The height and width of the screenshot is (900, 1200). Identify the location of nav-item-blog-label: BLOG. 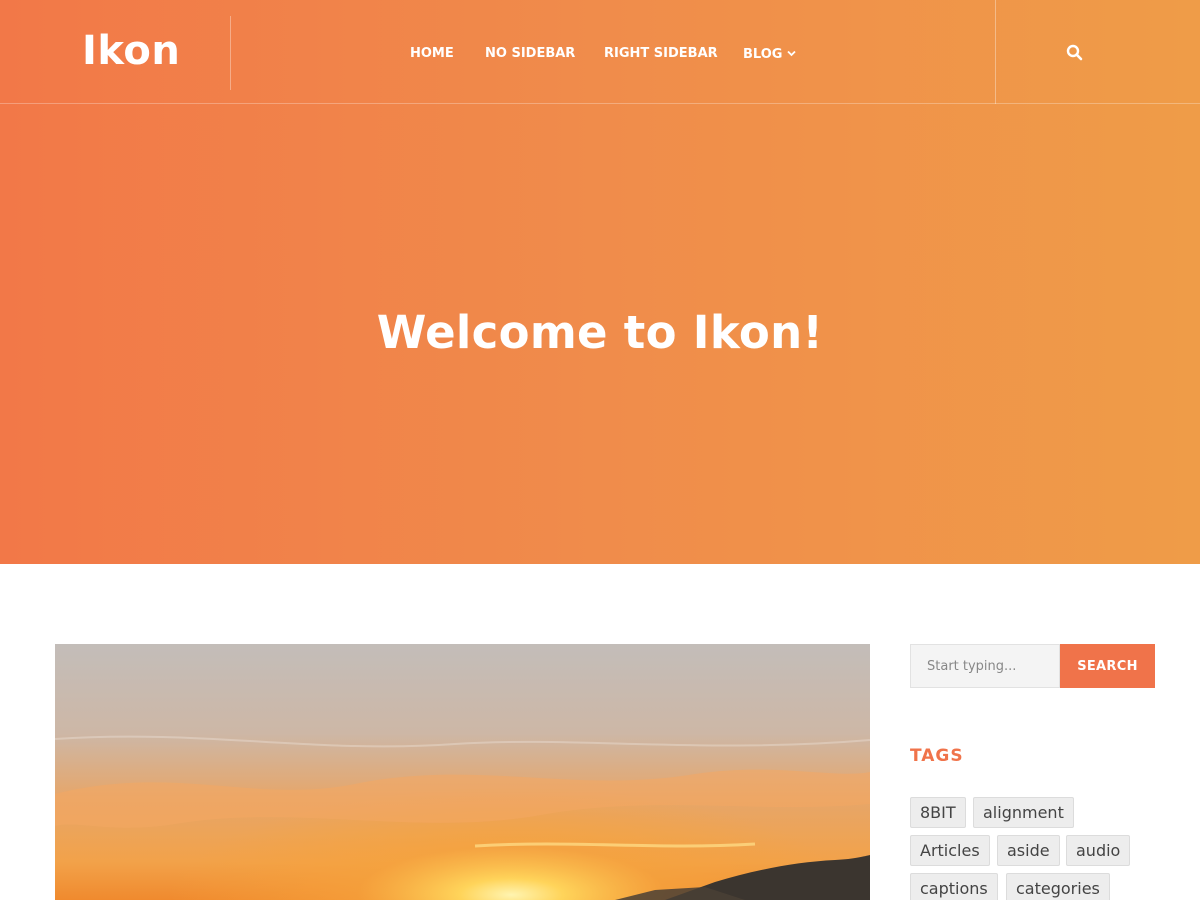
(763, 54).